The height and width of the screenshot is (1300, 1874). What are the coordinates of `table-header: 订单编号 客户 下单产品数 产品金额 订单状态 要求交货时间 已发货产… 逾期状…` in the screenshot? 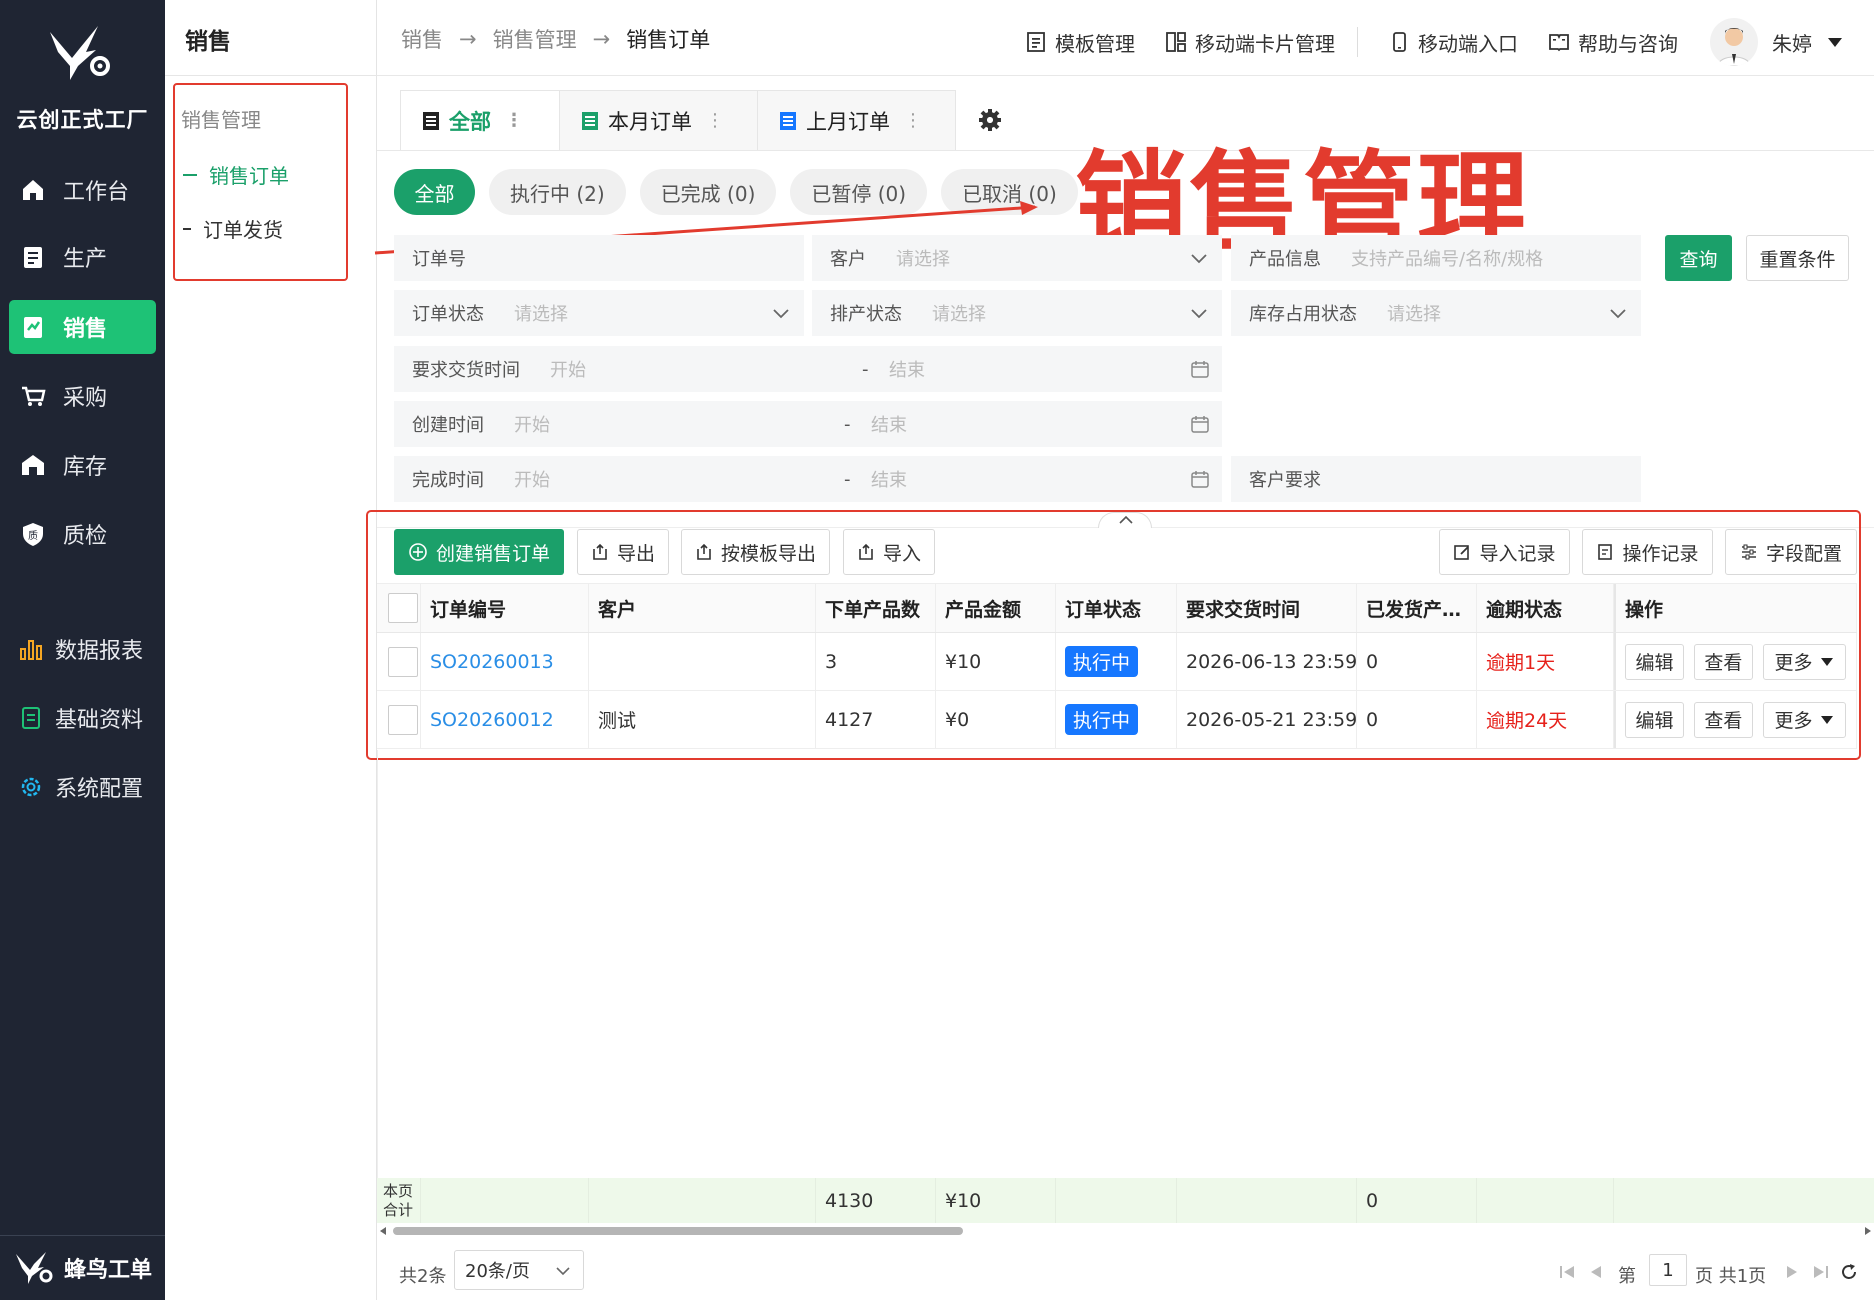 It's located at (1117, 608).